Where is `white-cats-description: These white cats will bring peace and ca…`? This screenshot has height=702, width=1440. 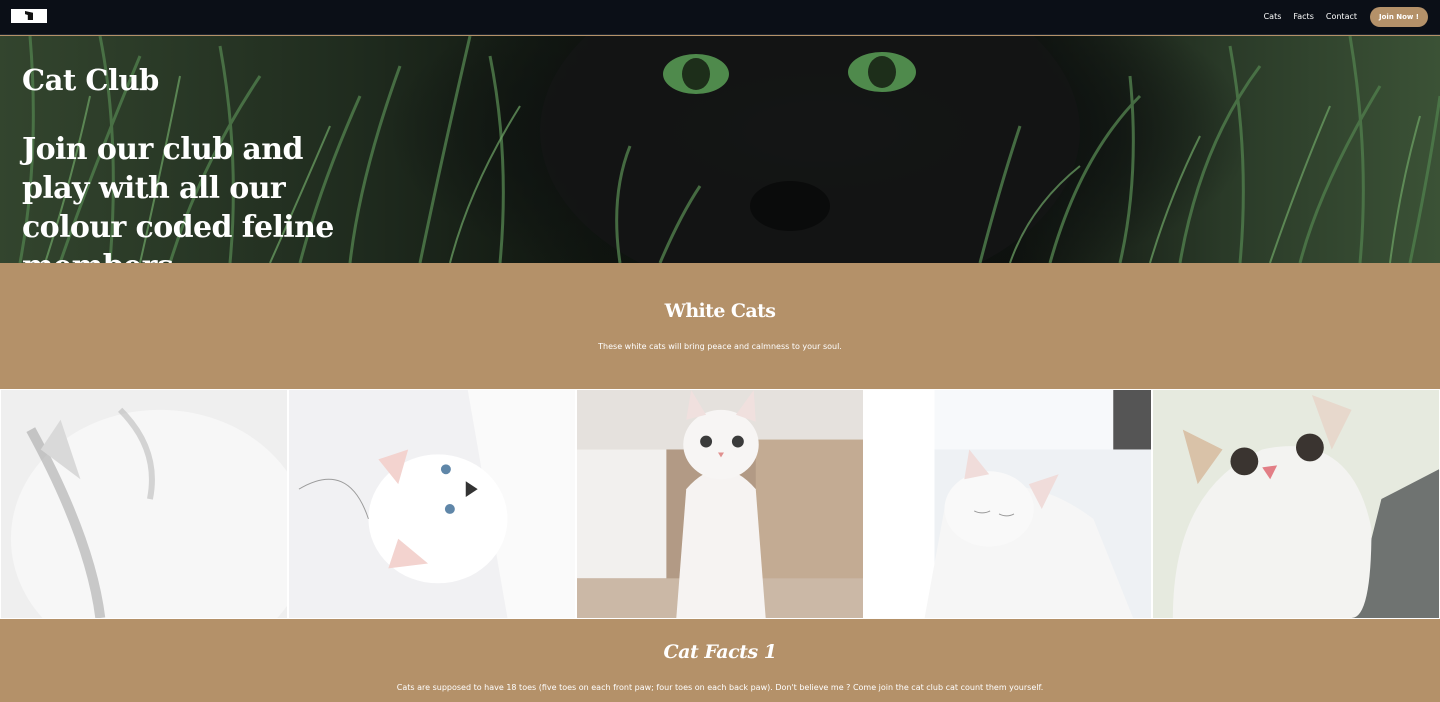
white-cats-description: These white cats will bring peace and ca… is located at coordinates (720, 346).